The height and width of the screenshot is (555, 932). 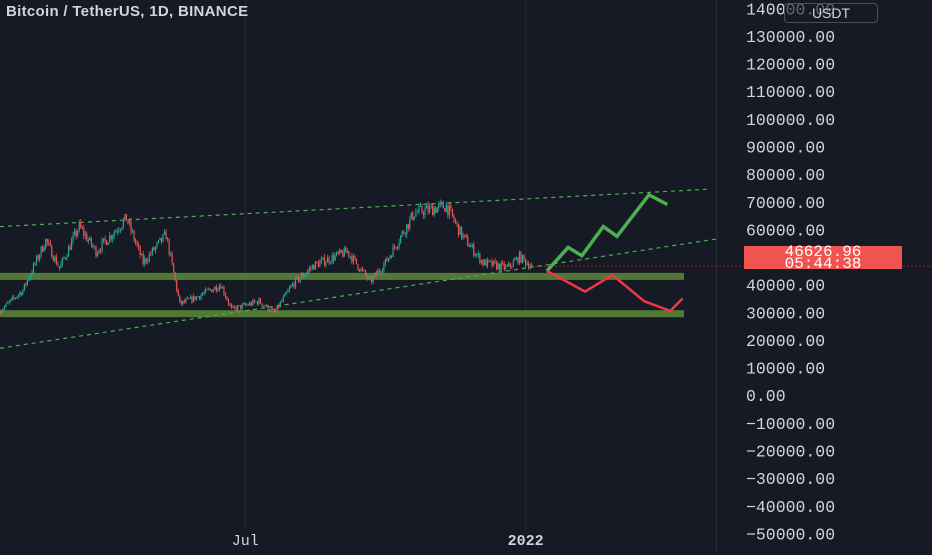 I want to click on price-tick-label: −20000.00, so click(x=790, y=452).